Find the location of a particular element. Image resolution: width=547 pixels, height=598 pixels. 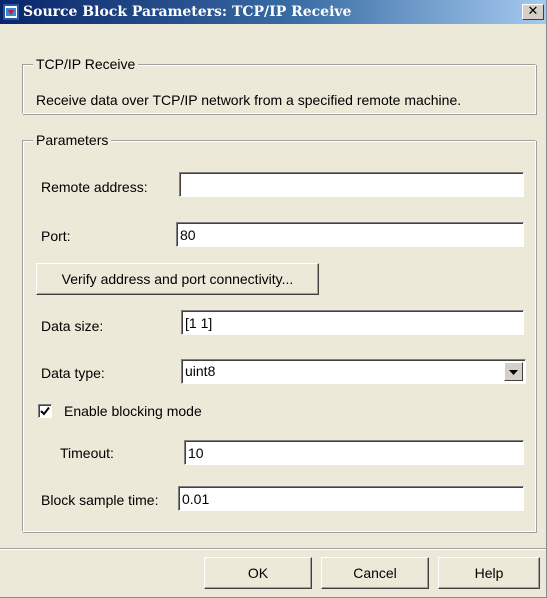

blocking-mode-checkbox is located at coordinates (45, 411).